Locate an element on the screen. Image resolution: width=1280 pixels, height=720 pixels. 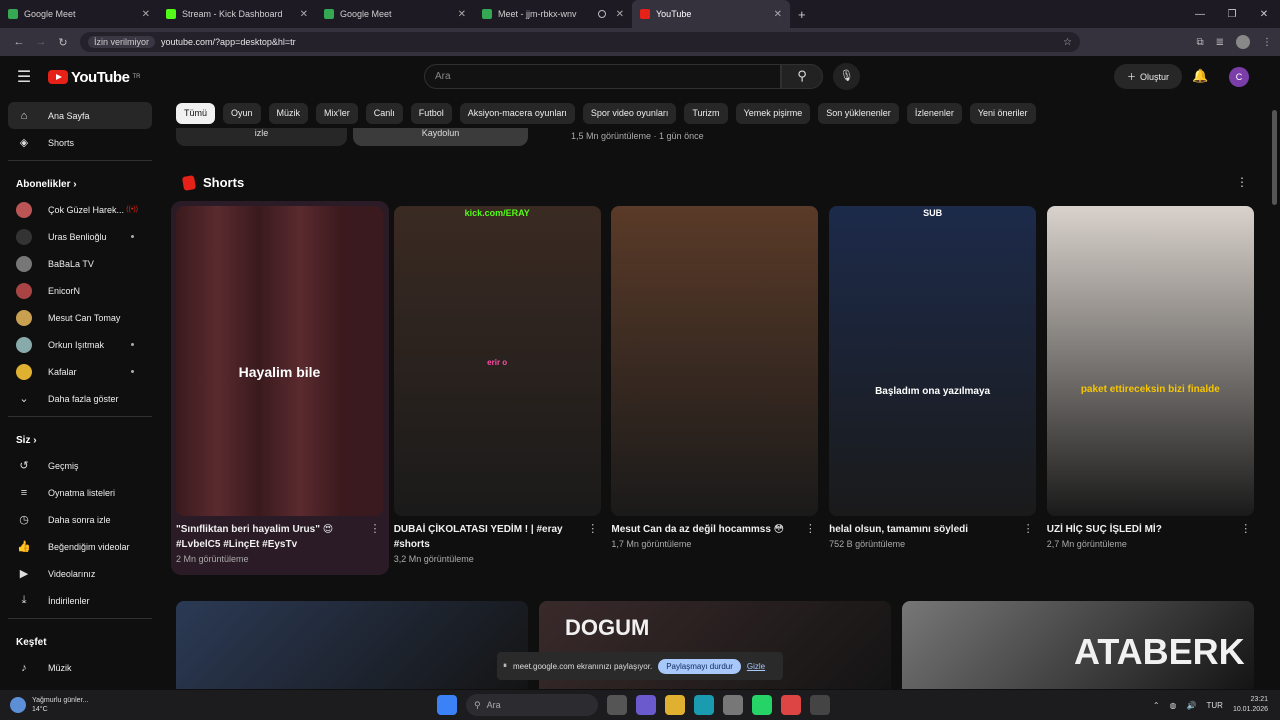
weather-widget: Yağmurlu günler... 14°C is located at coordinates (100, 705).